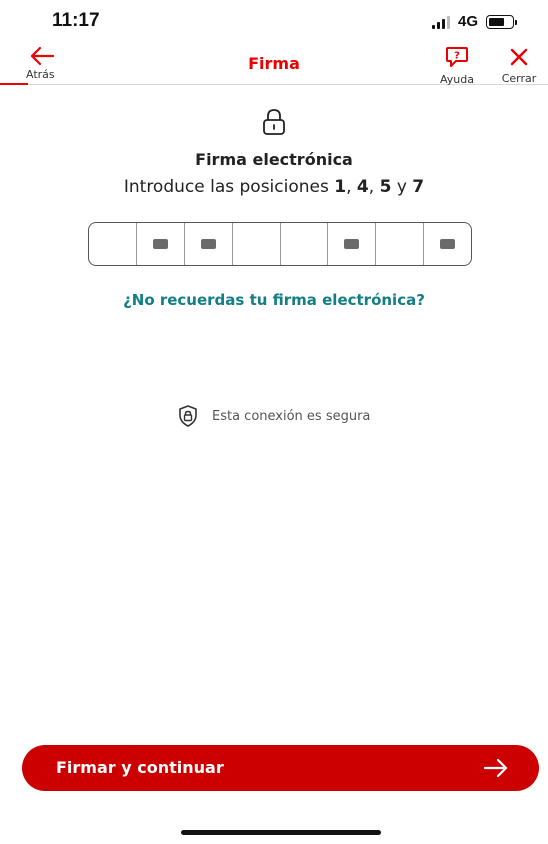 This screenshot has width=548, height=844. What do you see at coordinates (76, 20) in the screenshot?
I see `status-time: 11:17` at bounding box center [76, 20].